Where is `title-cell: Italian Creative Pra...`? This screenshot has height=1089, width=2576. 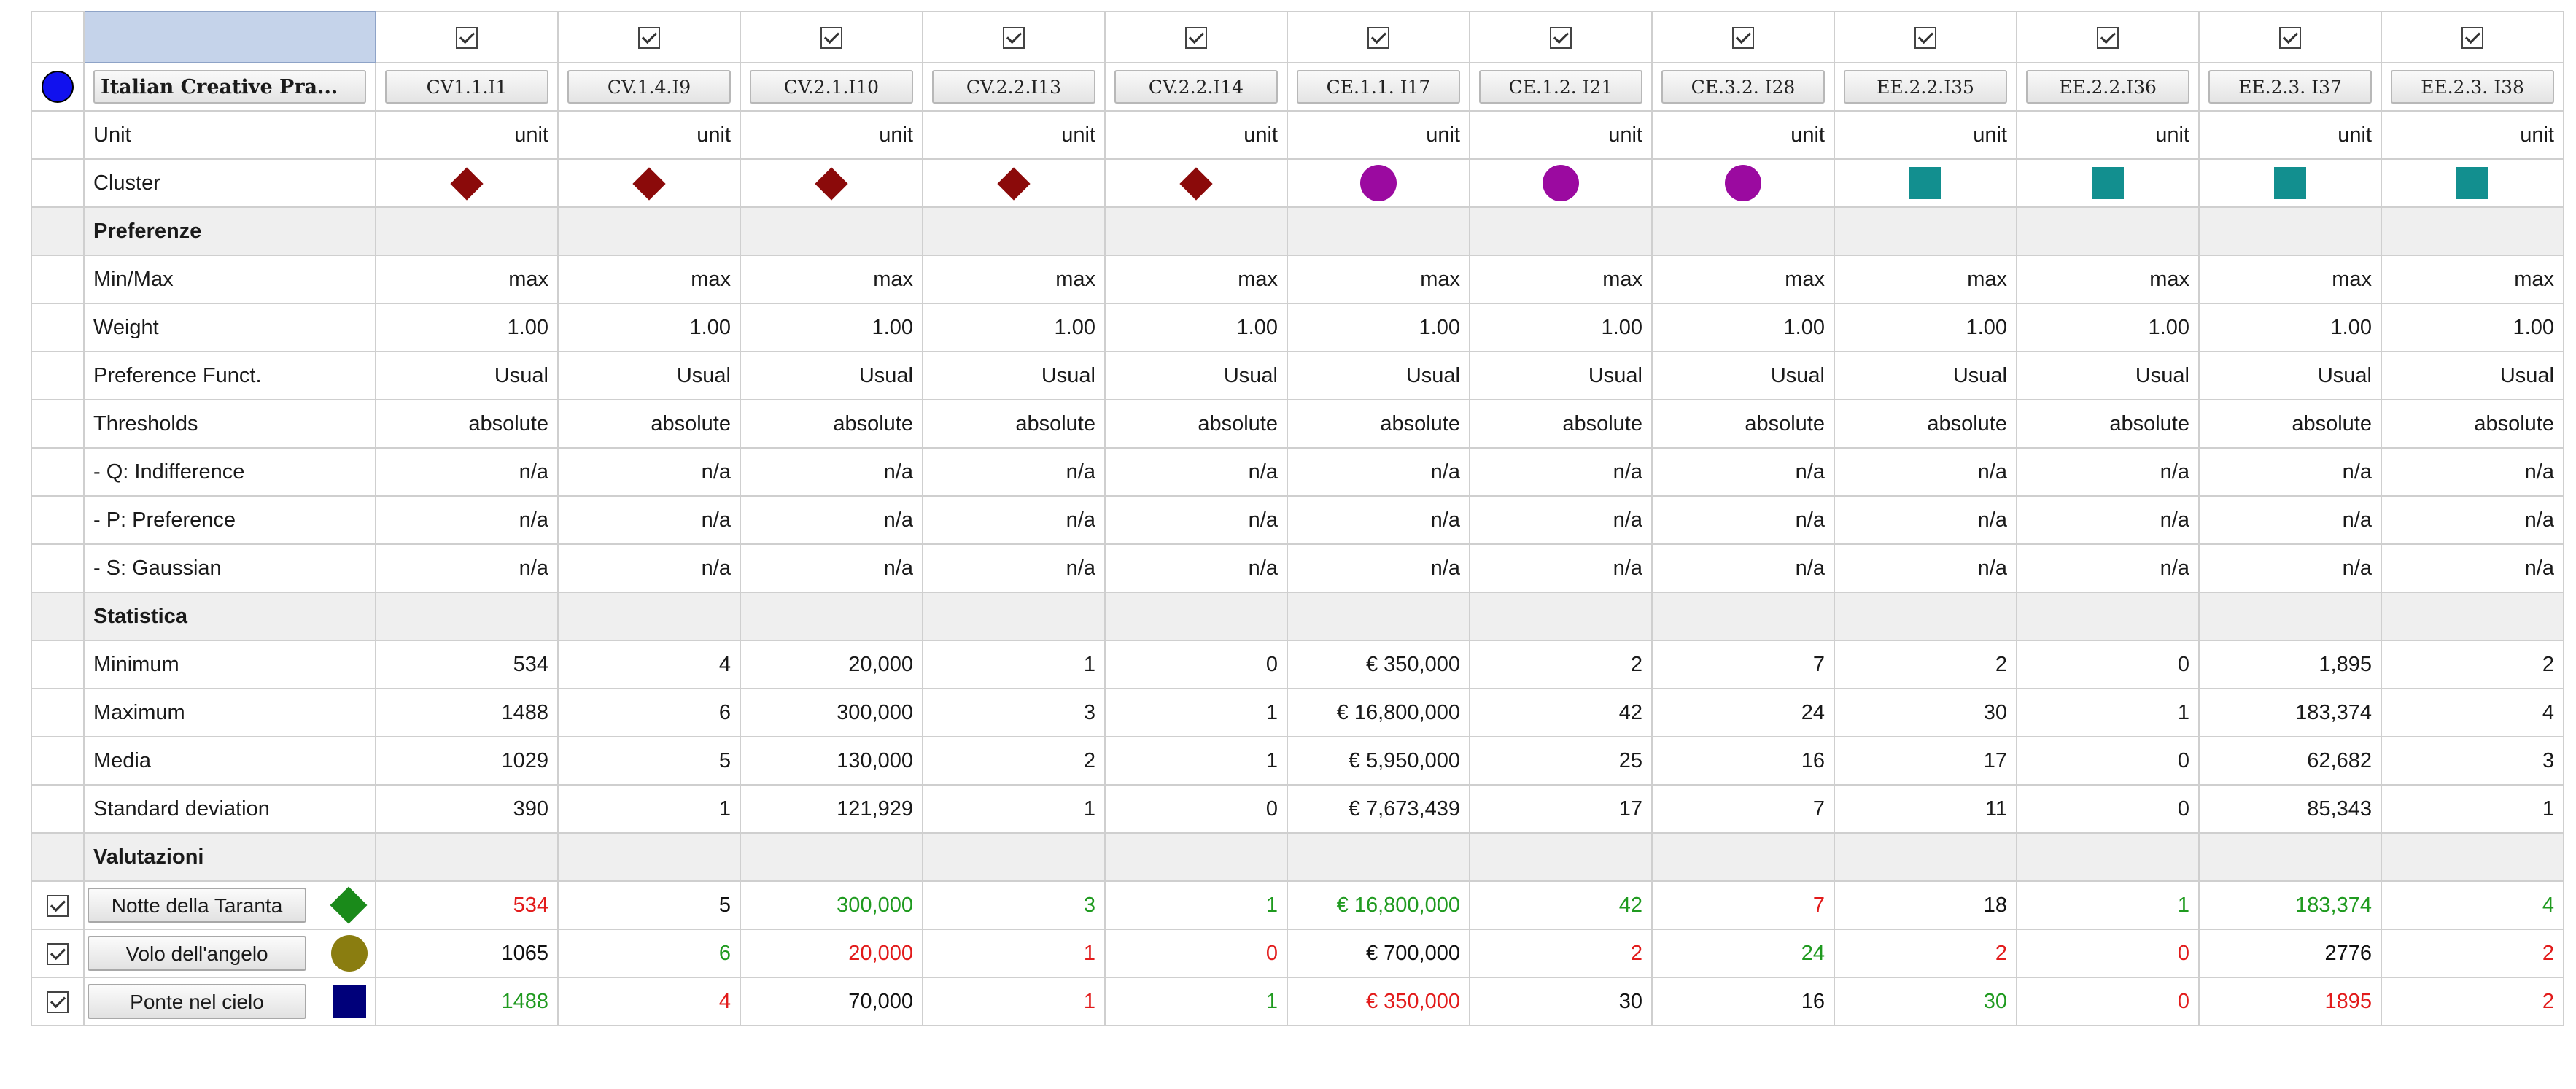 title-cell: Italian Creative Pra... is located at coordinates (230, 87).